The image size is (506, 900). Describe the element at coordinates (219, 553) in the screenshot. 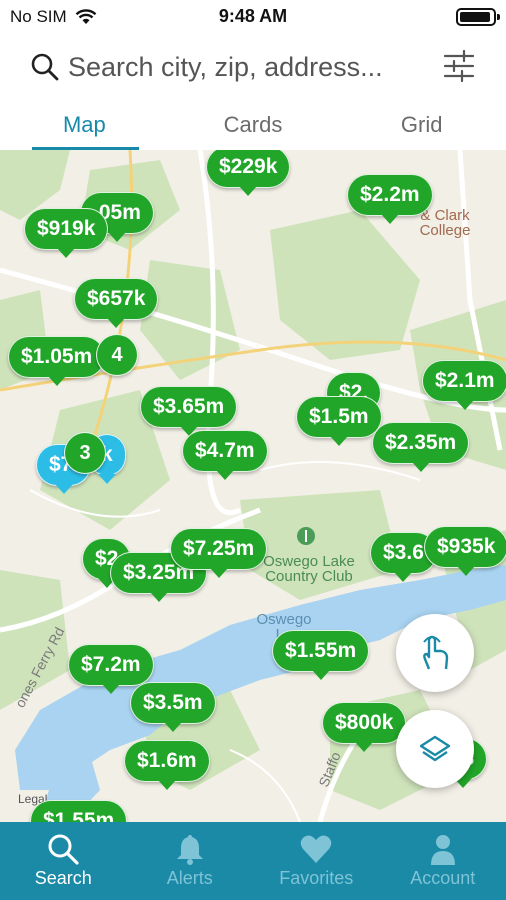

I see `listing-pin: $7.25m` at that location.